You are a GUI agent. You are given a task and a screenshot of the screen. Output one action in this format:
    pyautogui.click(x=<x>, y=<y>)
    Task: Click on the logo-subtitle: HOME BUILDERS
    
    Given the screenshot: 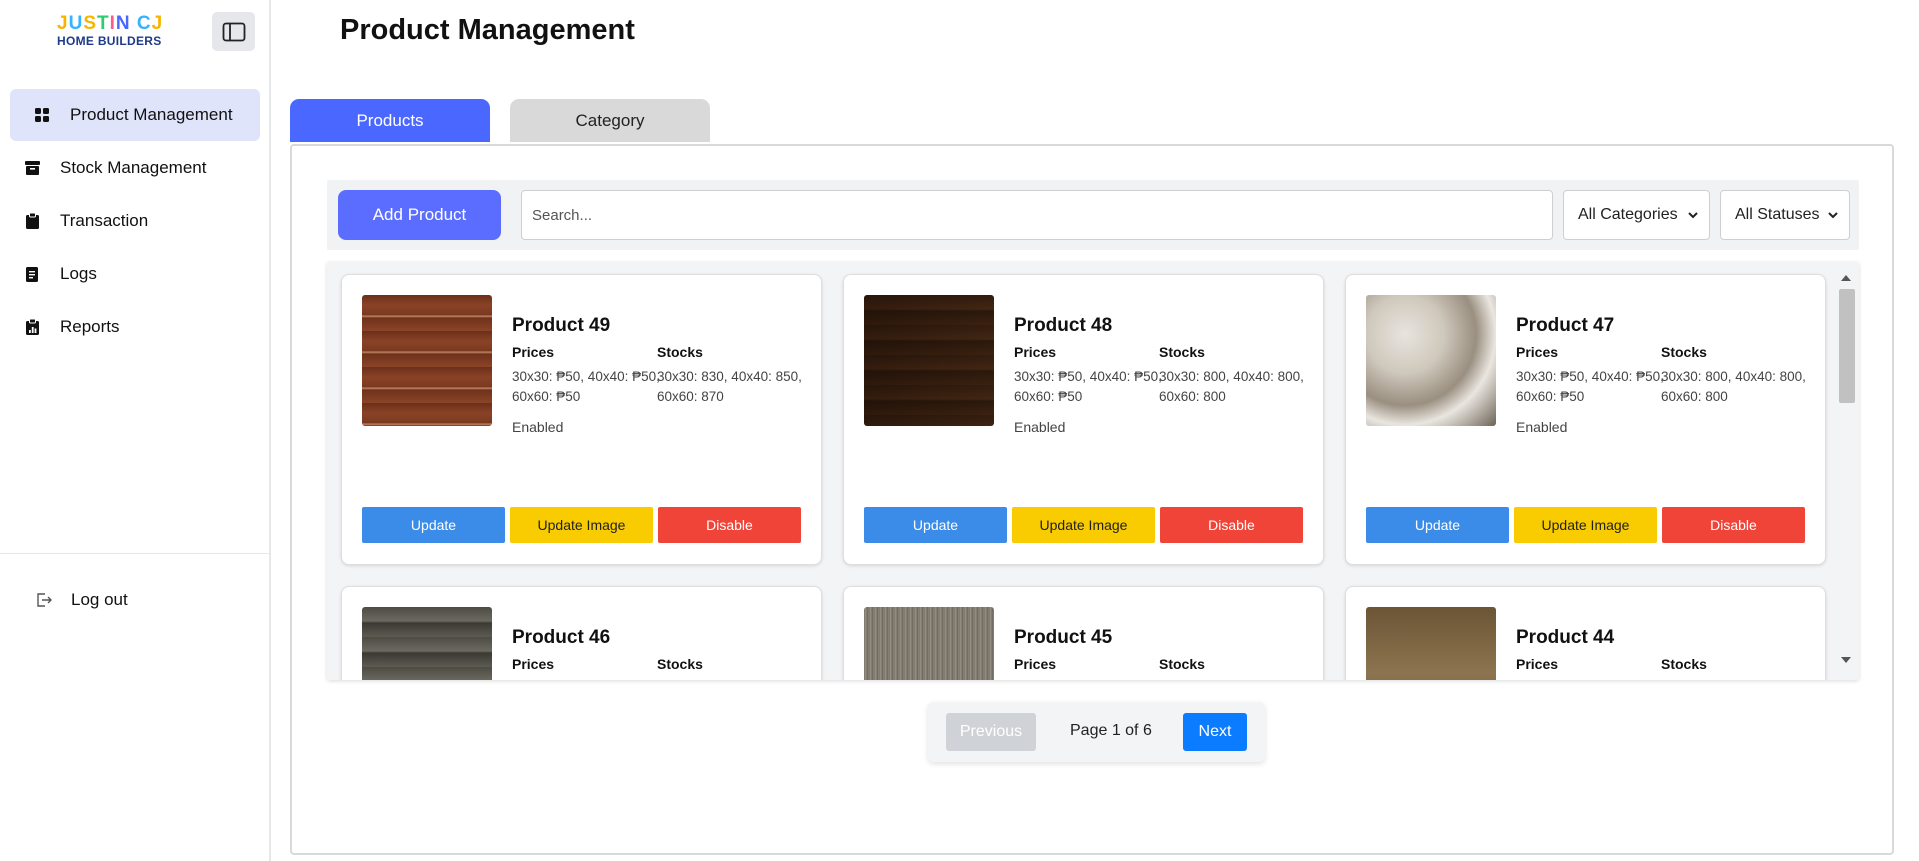 What is the action you would take?
    pyautogui.click(x=109, y=41)
    